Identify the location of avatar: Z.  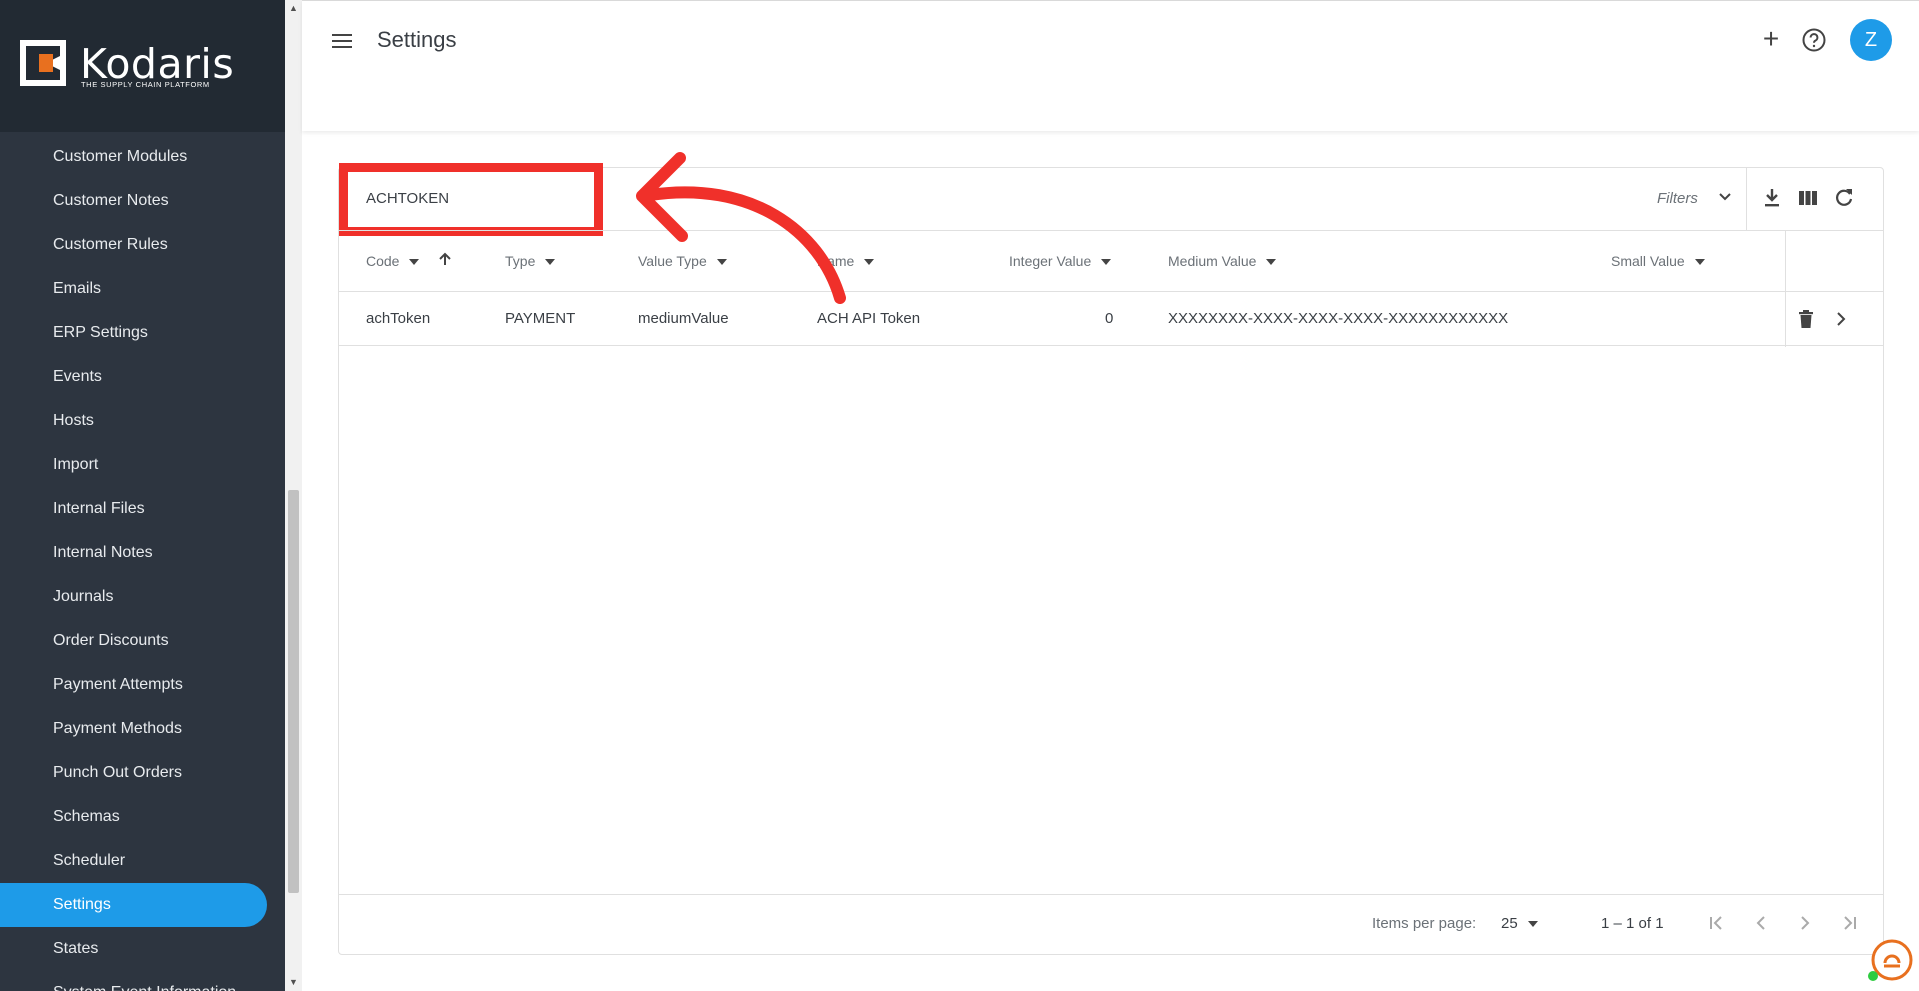
(1871, 40).